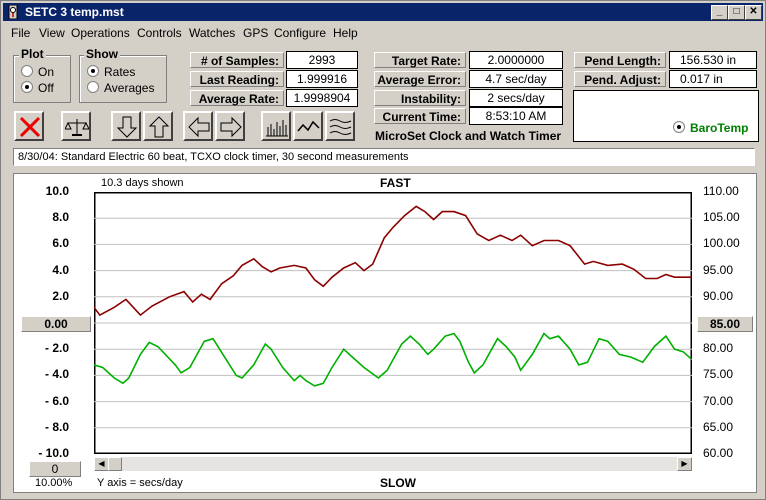 Image resolution: width=766 pixels, height=500 pixels. I want to click on plot-on-label: On, so click(46, 72).